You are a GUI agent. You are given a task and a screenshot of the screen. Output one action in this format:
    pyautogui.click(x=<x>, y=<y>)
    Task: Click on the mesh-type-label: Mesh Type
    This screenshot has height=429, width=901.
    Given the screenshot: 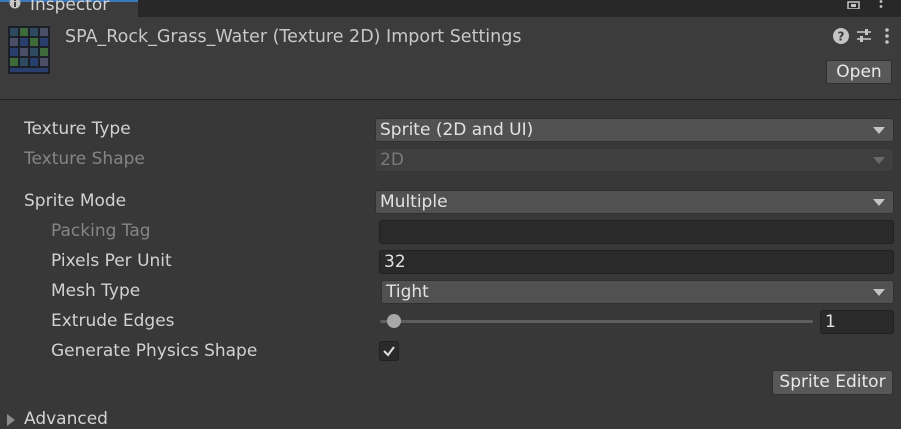 What is the action you would take?
    pyautogui.click(x=96, y=291)
    